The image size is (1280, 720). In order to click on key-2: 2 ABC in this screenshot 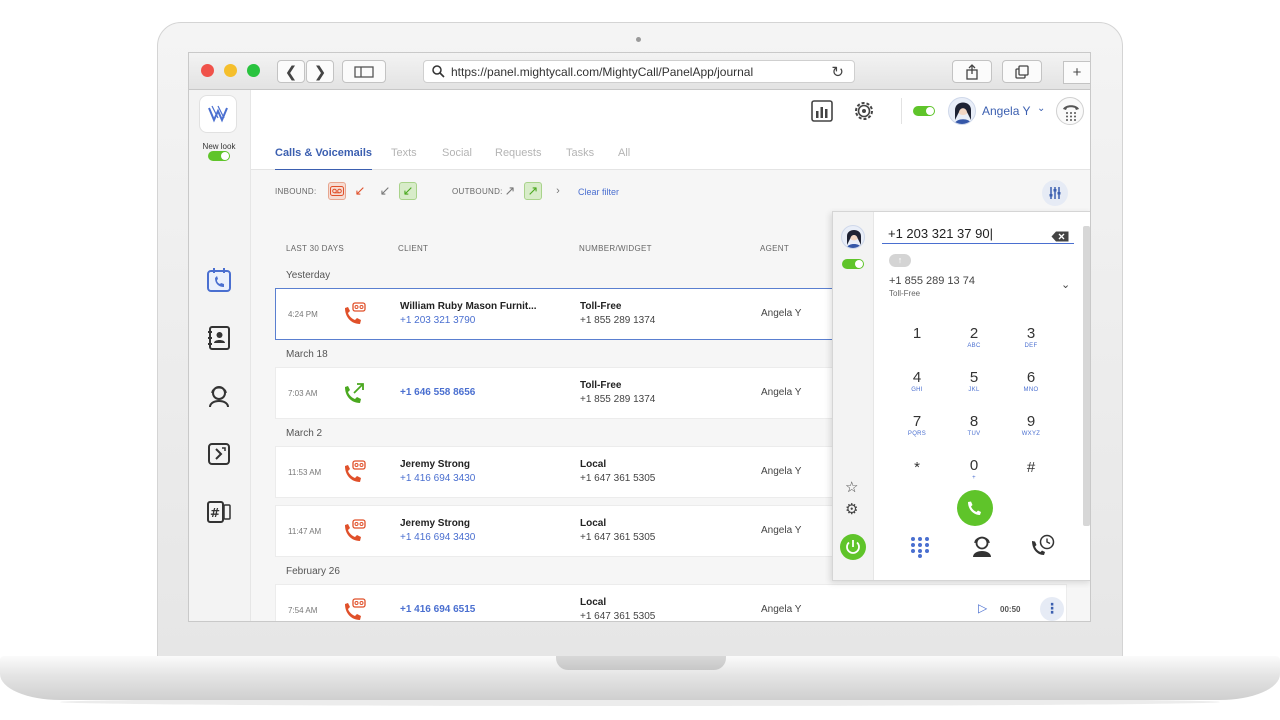, I will do `click(974, 337)`.